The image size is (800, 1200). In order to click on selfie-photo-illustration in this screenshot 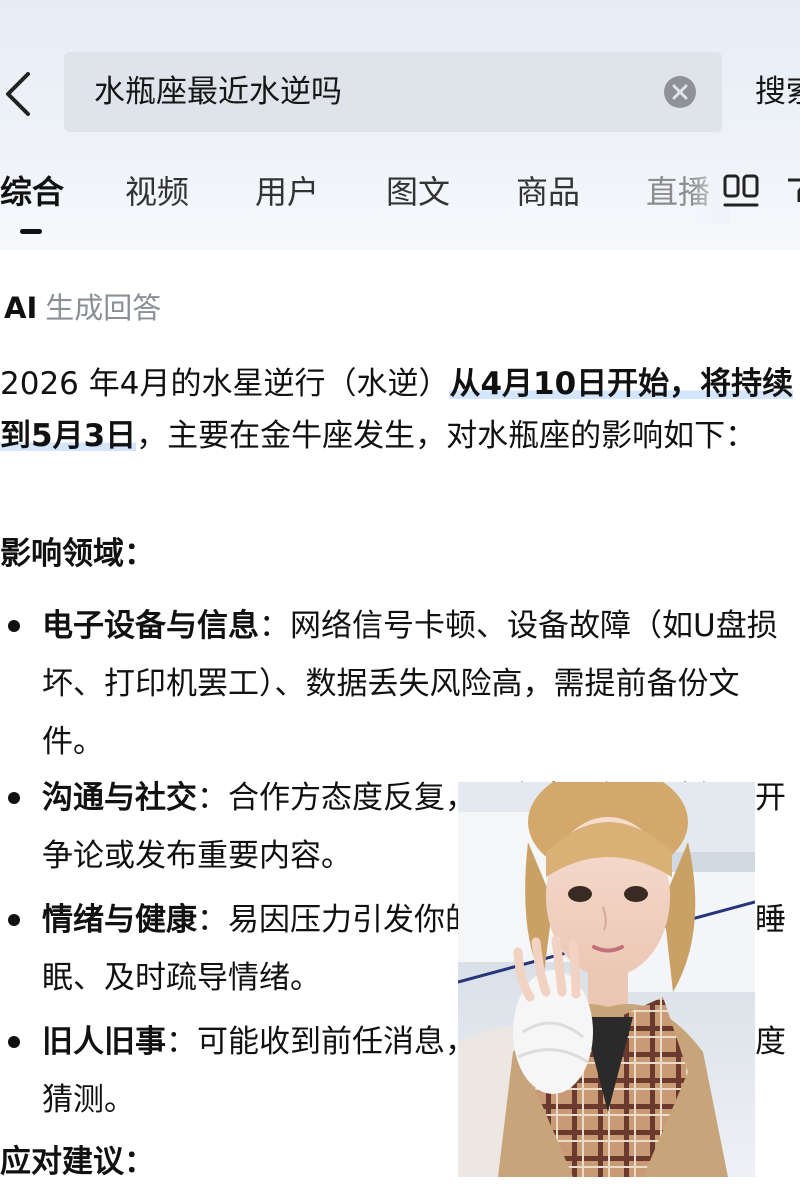, I will do `click(606, 979)`.